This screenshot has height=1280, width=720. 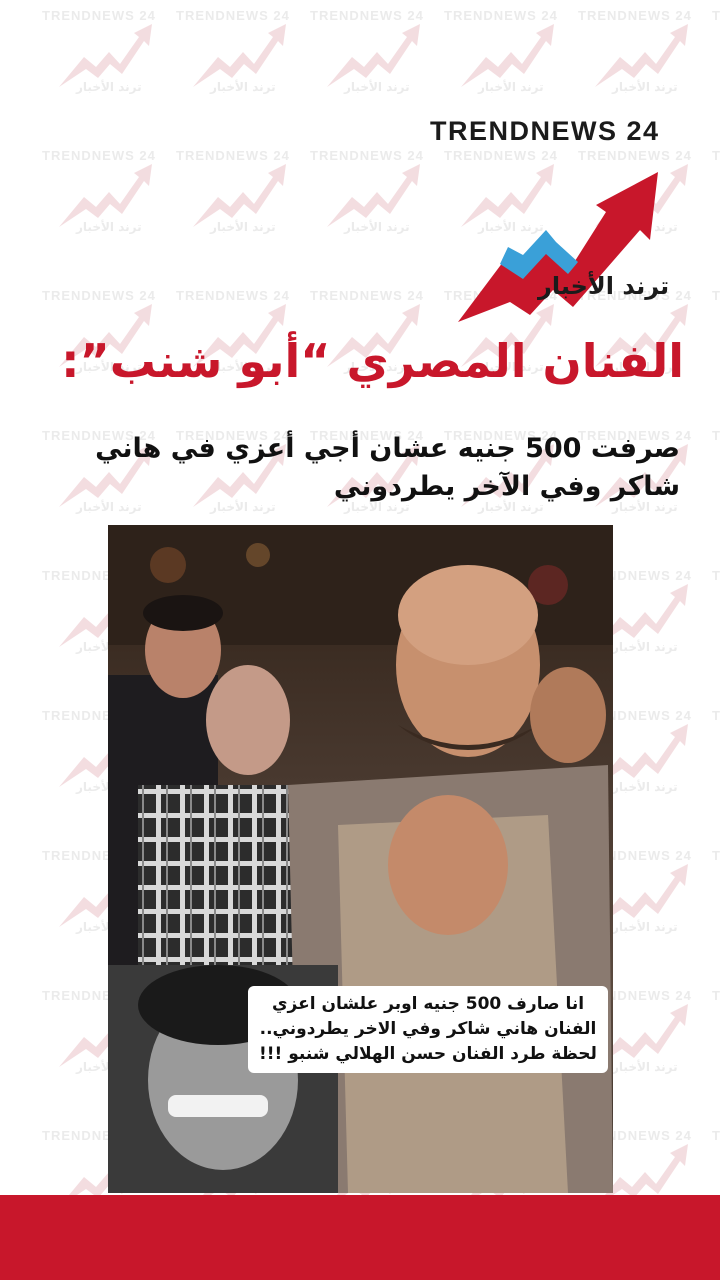 I want to click on footer-bar, so click(x=360, y=1237).